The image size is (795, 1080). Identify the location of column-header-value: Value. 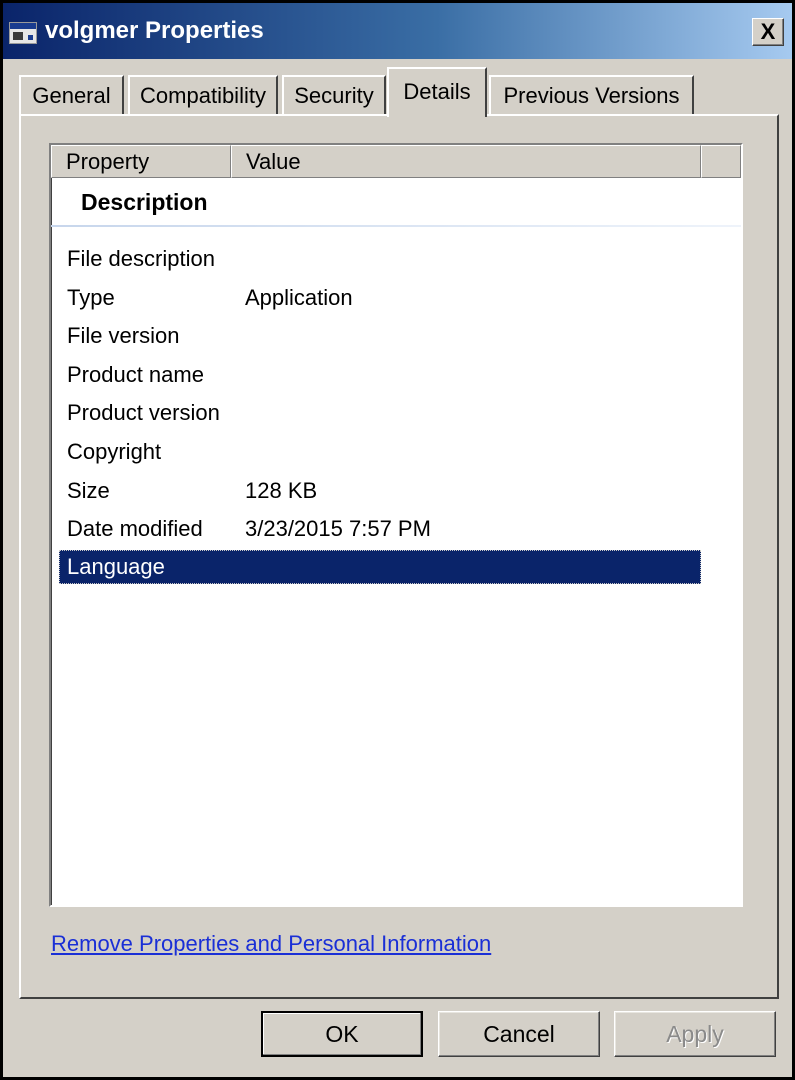
(466, 161).